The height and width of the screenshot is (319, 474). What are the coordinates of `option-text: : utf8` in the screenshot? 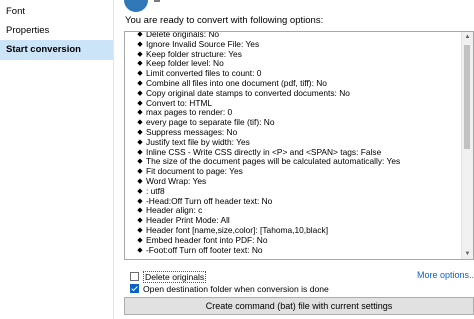 It's located at (155, 190).